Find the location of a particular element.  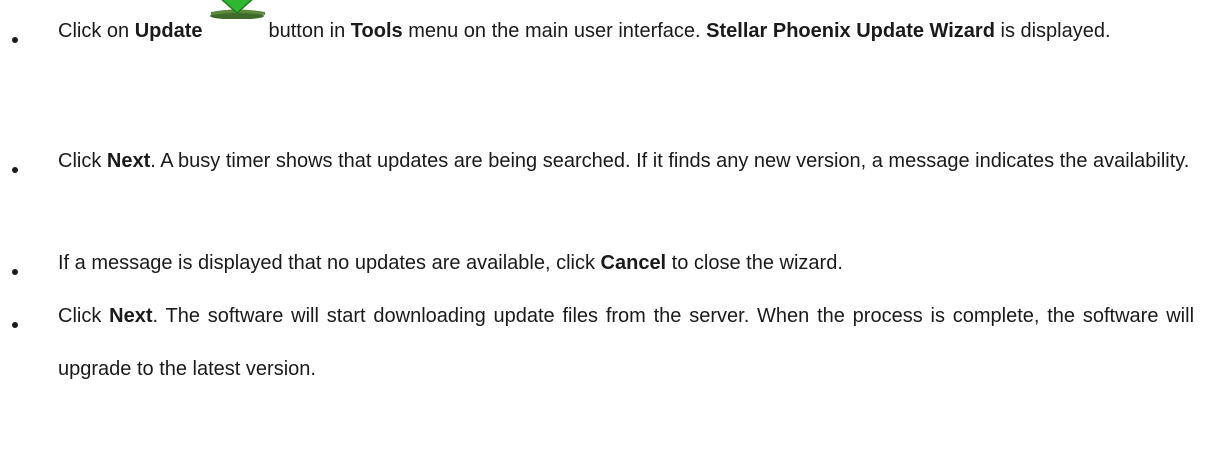

text-run: button in is located at coordinates (309, 31).